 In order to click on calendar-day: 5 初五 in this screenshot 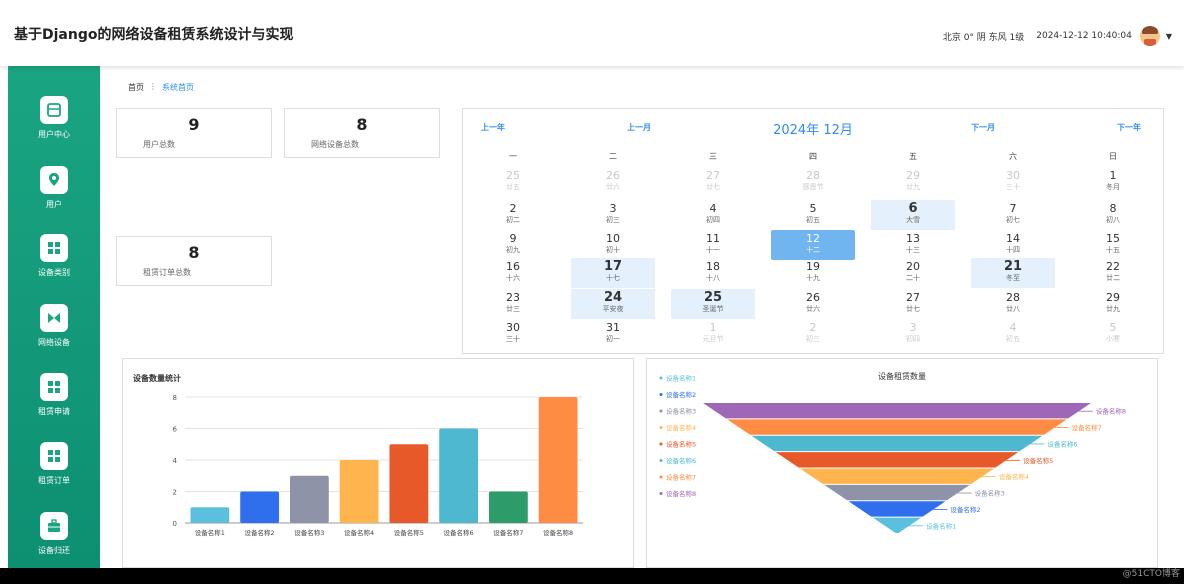, I will do `click(813, 215)`.